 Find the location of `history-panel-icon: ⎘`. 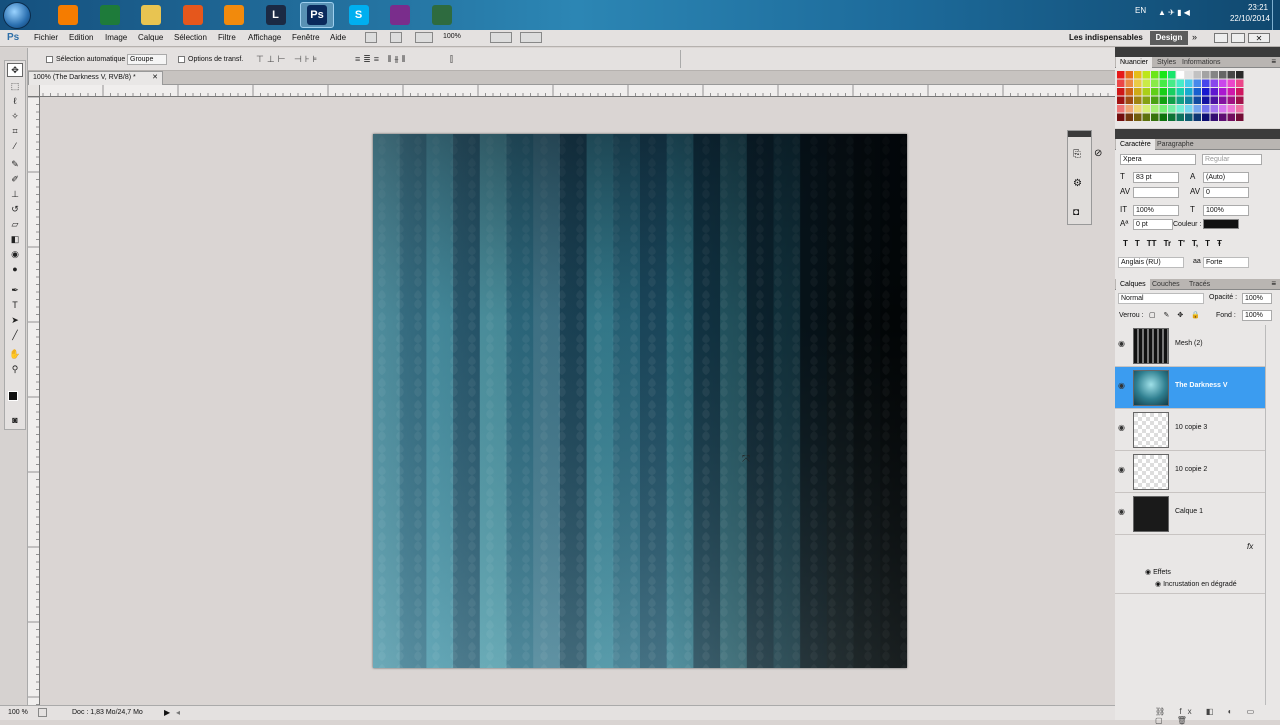

history-panel-icon: ⎘ is located at coordinates (1077, 154).